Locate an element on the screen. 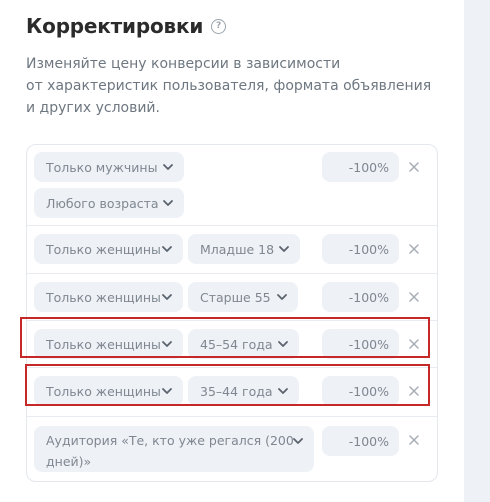 The height and width of the screenshot is (502, 490). age-select-value: 45–54 года is located at coordinates (236, 344).